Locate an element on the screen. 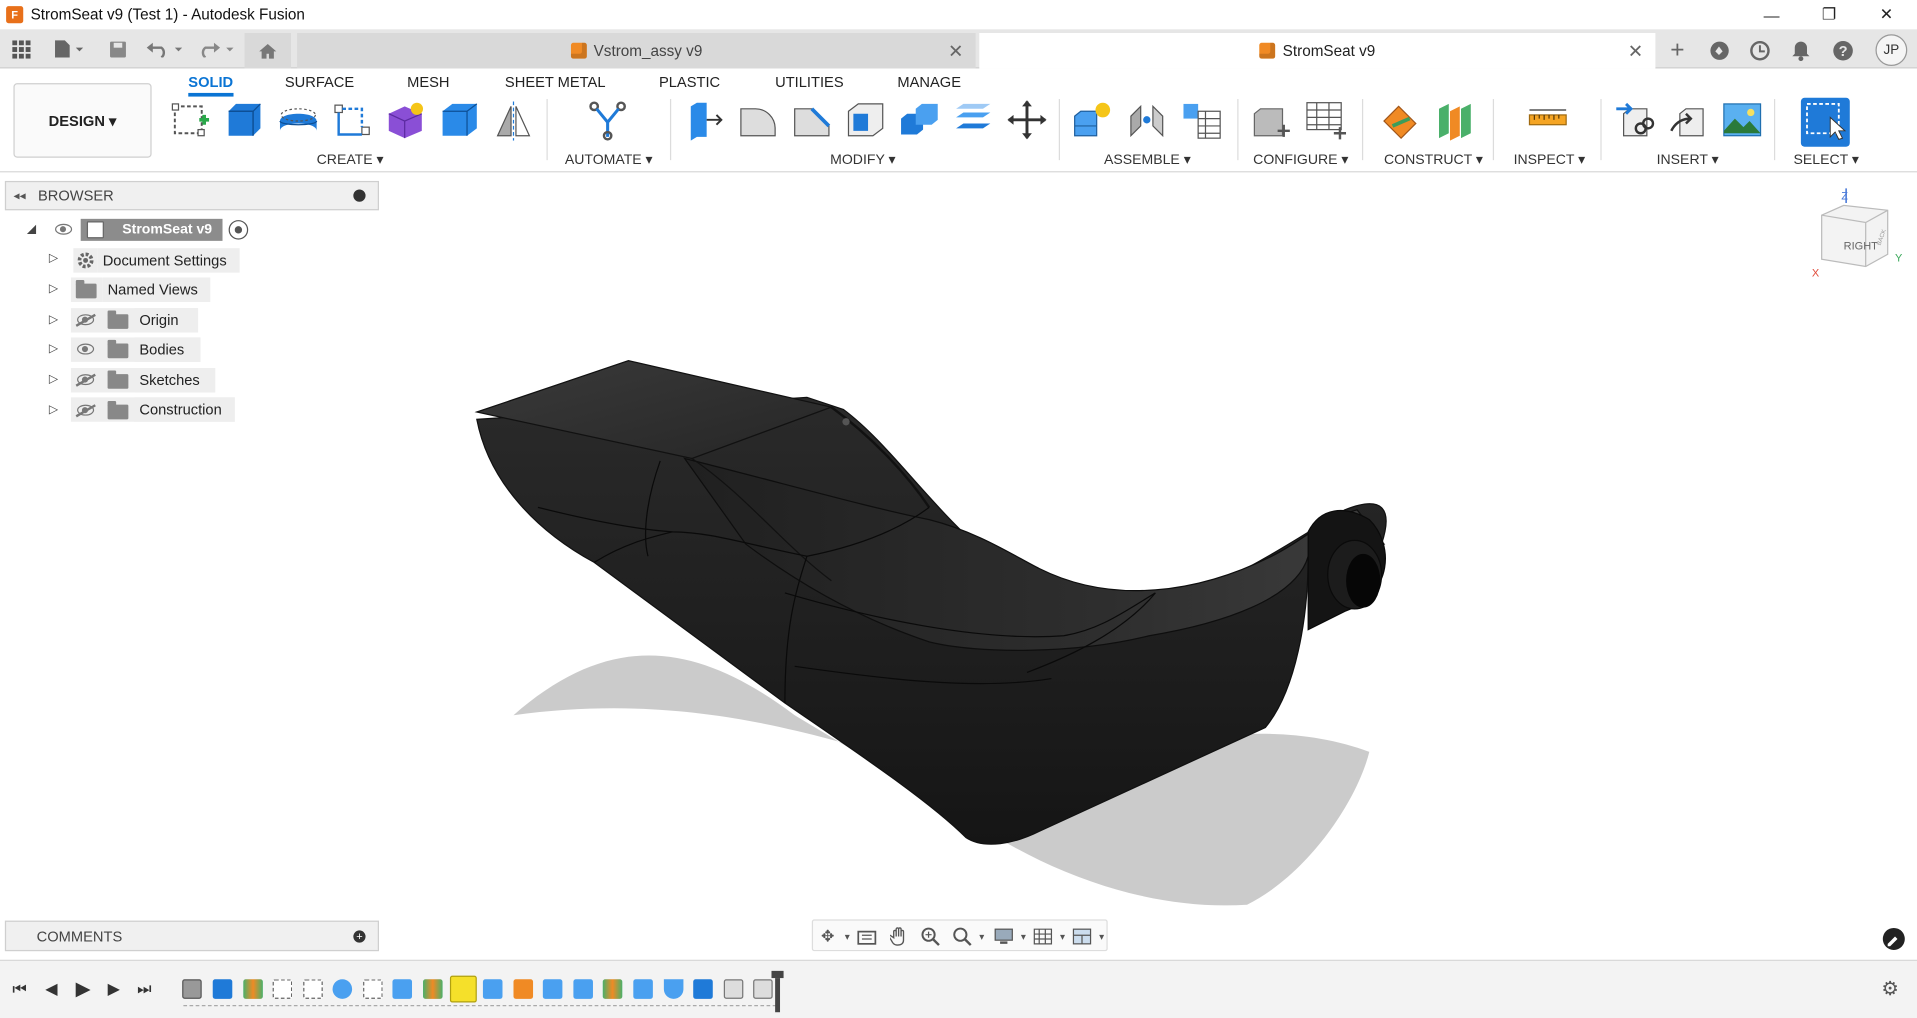 This screenshot has height=1018, width=1917. timeline-feature-split-icon is located at coordinates (643, 989).